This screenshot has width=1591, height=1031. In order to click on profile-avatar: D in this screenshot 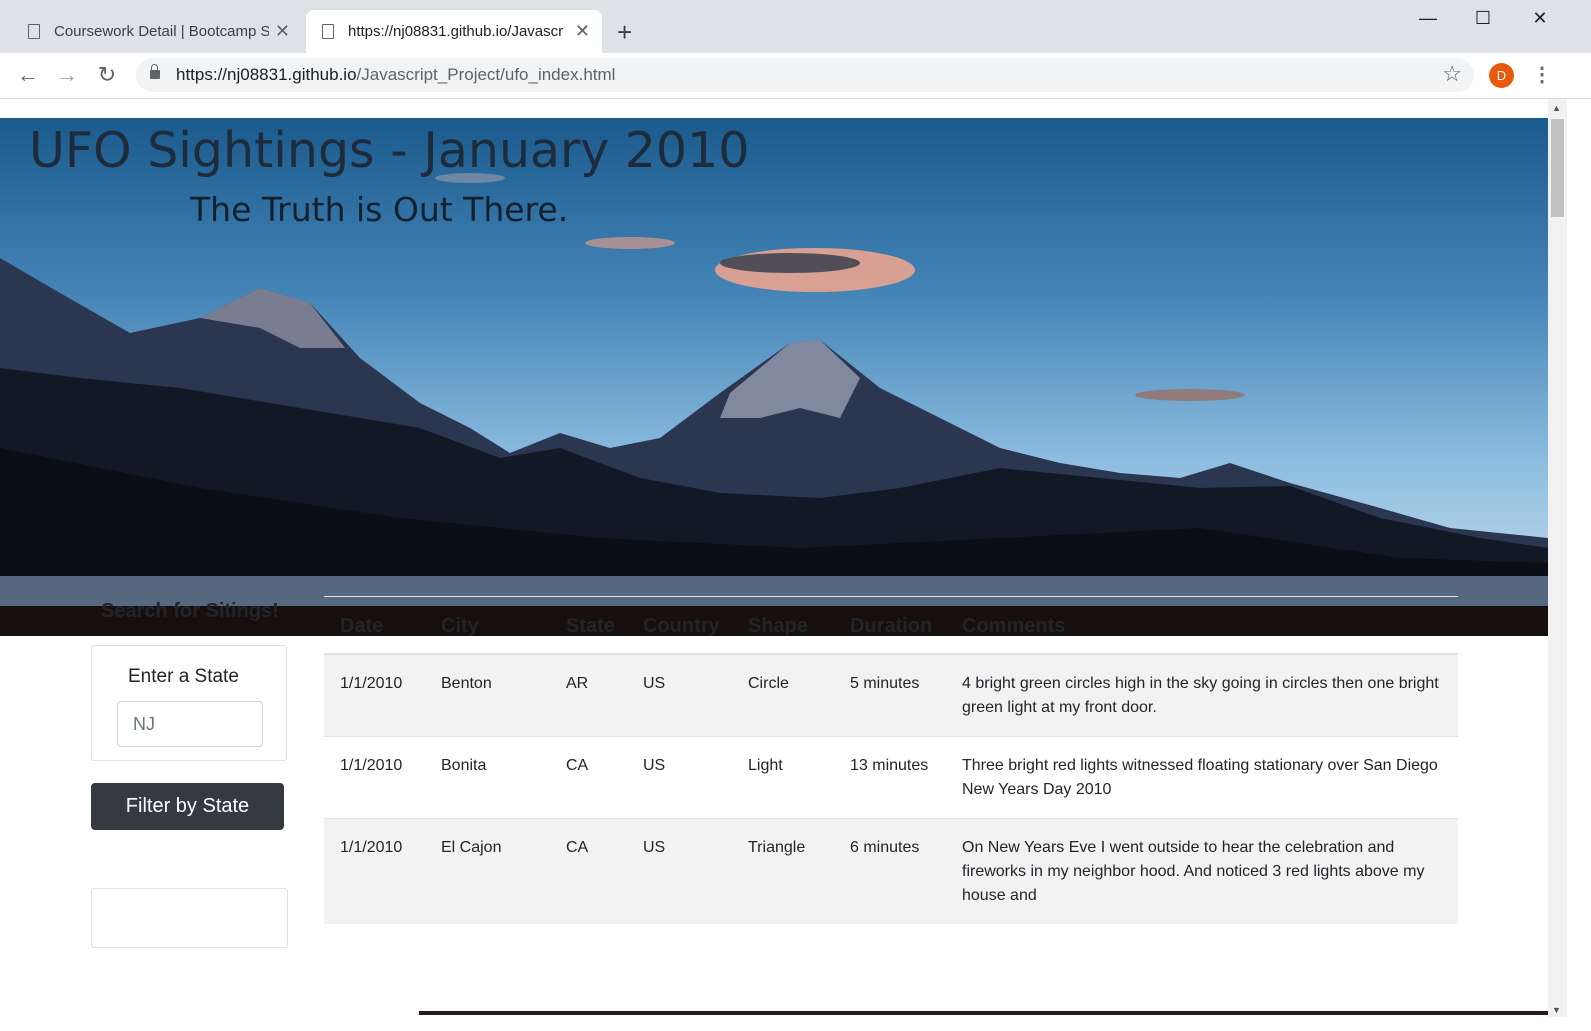, I will do `click(1501, 75)`.